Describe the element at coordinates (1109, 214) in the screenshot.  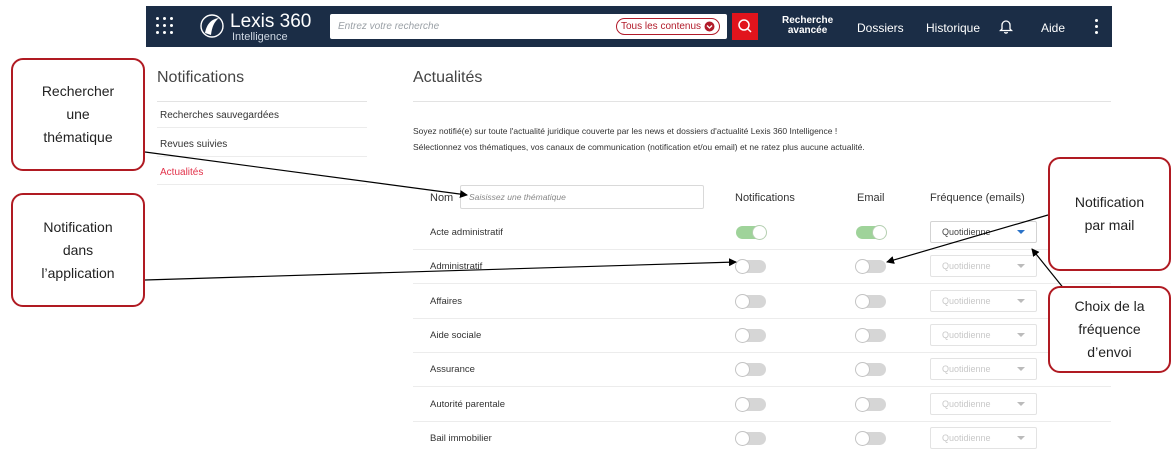
I see `callout-by-mail: Notification par mail` at that location.